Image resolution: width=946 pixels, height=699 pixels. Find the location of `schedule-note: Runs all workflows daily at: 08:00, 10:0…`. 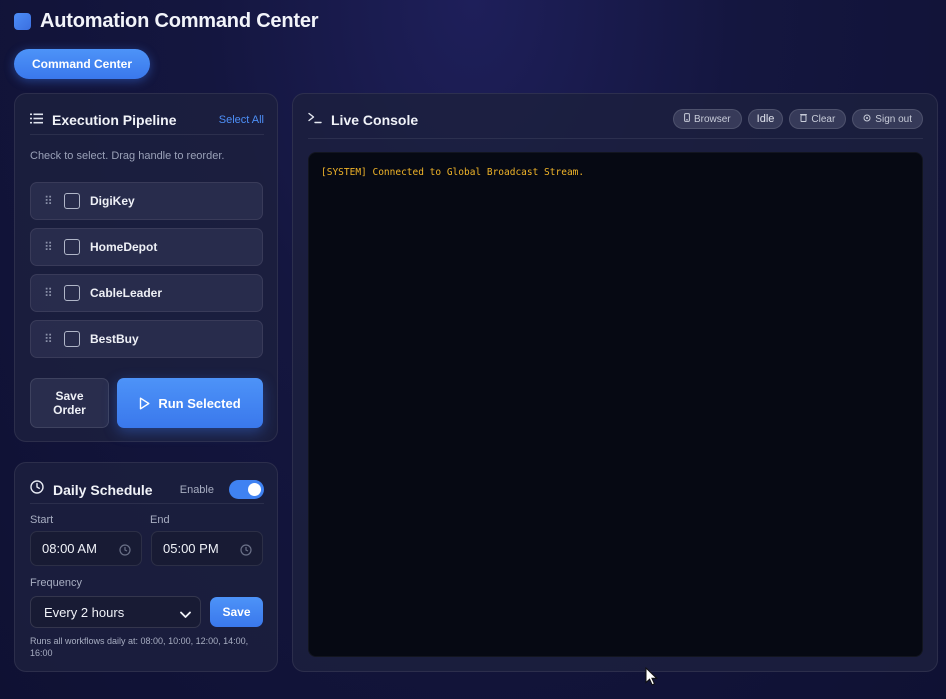

schedule-note: Runs all workflows daily at: 08:00, 10:0… is located at coordinates (139, 647).